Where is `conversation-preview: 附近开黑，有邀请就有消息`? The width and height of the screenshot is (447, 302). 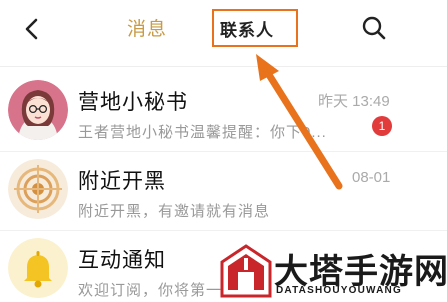
conversation-preview: 附近开黑，有邀请就有消息 is located at coordinates (174, 211).